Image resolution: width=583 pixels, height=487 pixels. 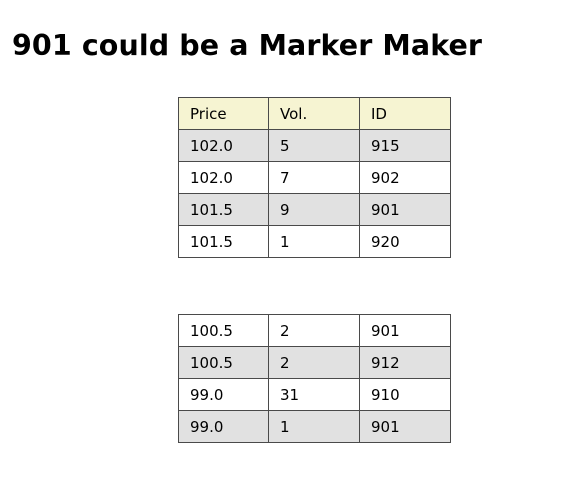 I want to click on table-row: 101.5 1 920, so click(x=314, y=241).